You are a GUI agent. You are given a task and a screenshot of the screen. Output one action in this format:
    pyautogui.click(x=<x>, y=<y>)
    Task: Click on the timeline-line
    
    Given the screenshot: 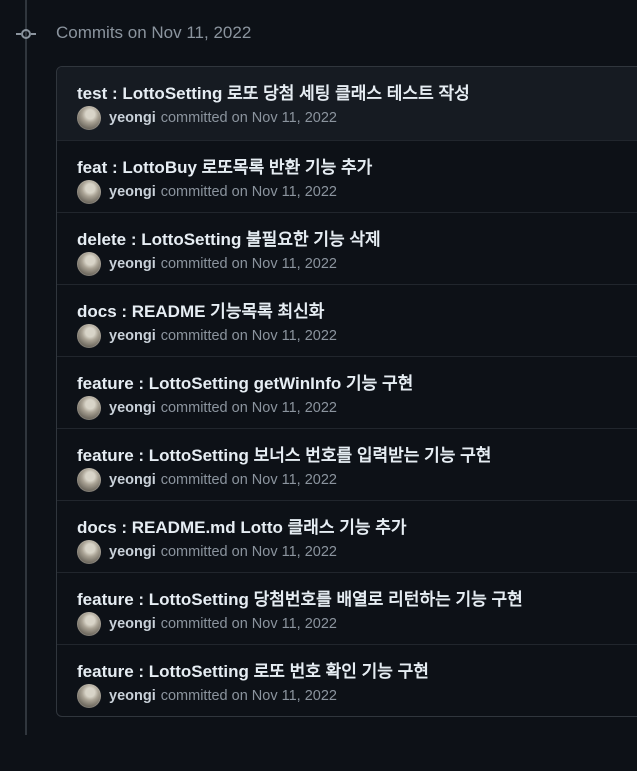 What is the action you would take?
    pyautogui.click(x=26, y=367)
    